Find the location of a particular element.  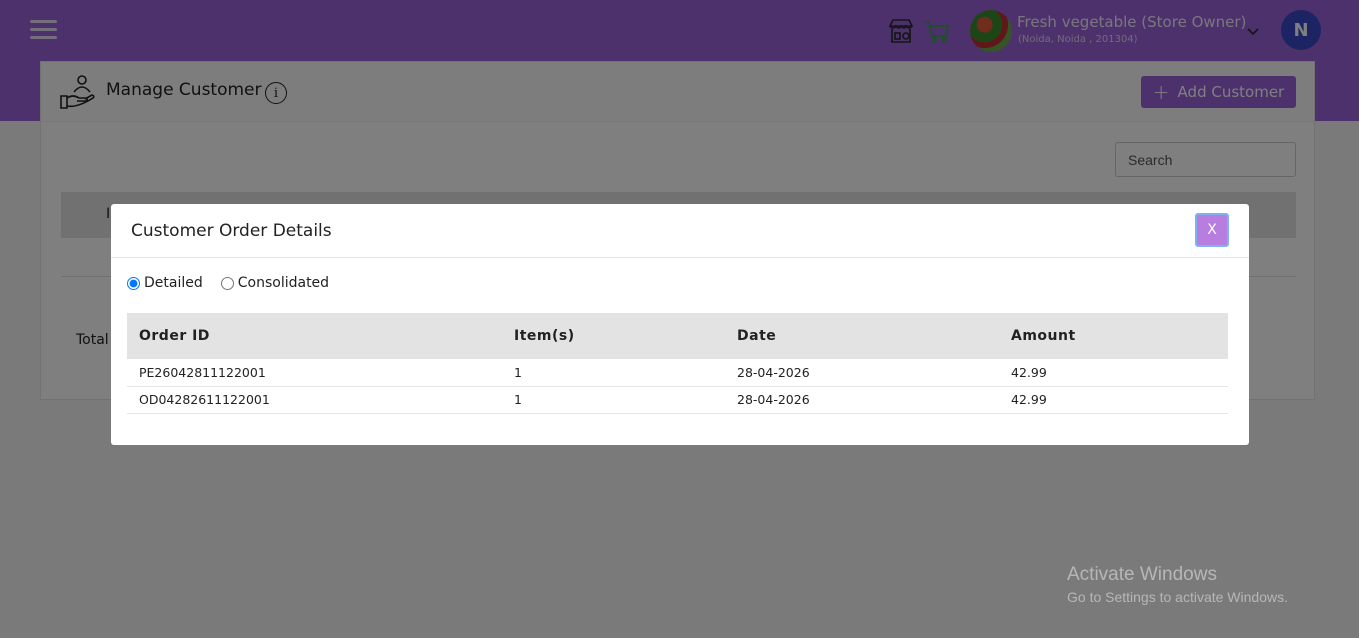

radio-detailed-label: Detailed is located at coordinates (173, 283).